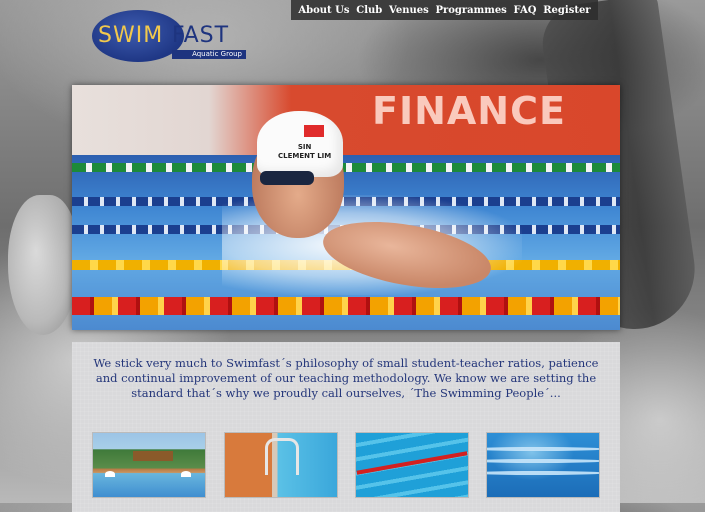 This screenshot has height=512, width=705. What do you see at coordinates (209, 54) in the screenshot?
I see `logo-tagline: Aquatic Group` at bounding box center [209, 54].